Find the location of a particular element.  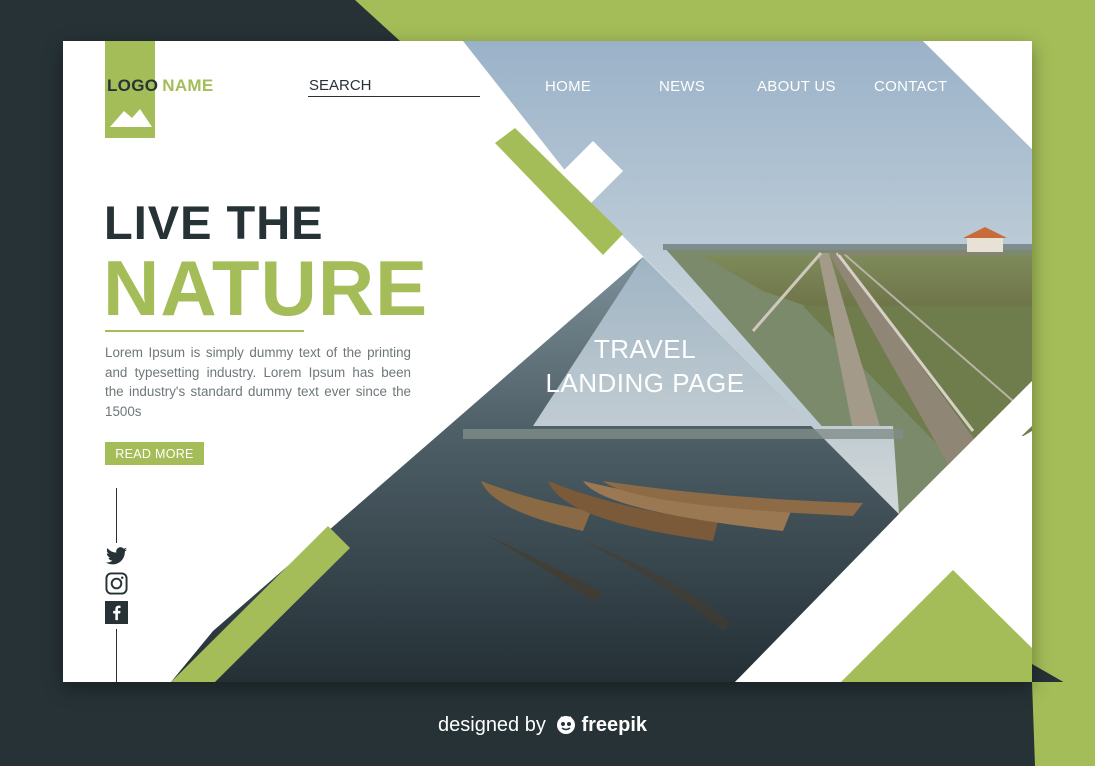

hero-title-line-2: NATURE is located at coordinates (266, 288).